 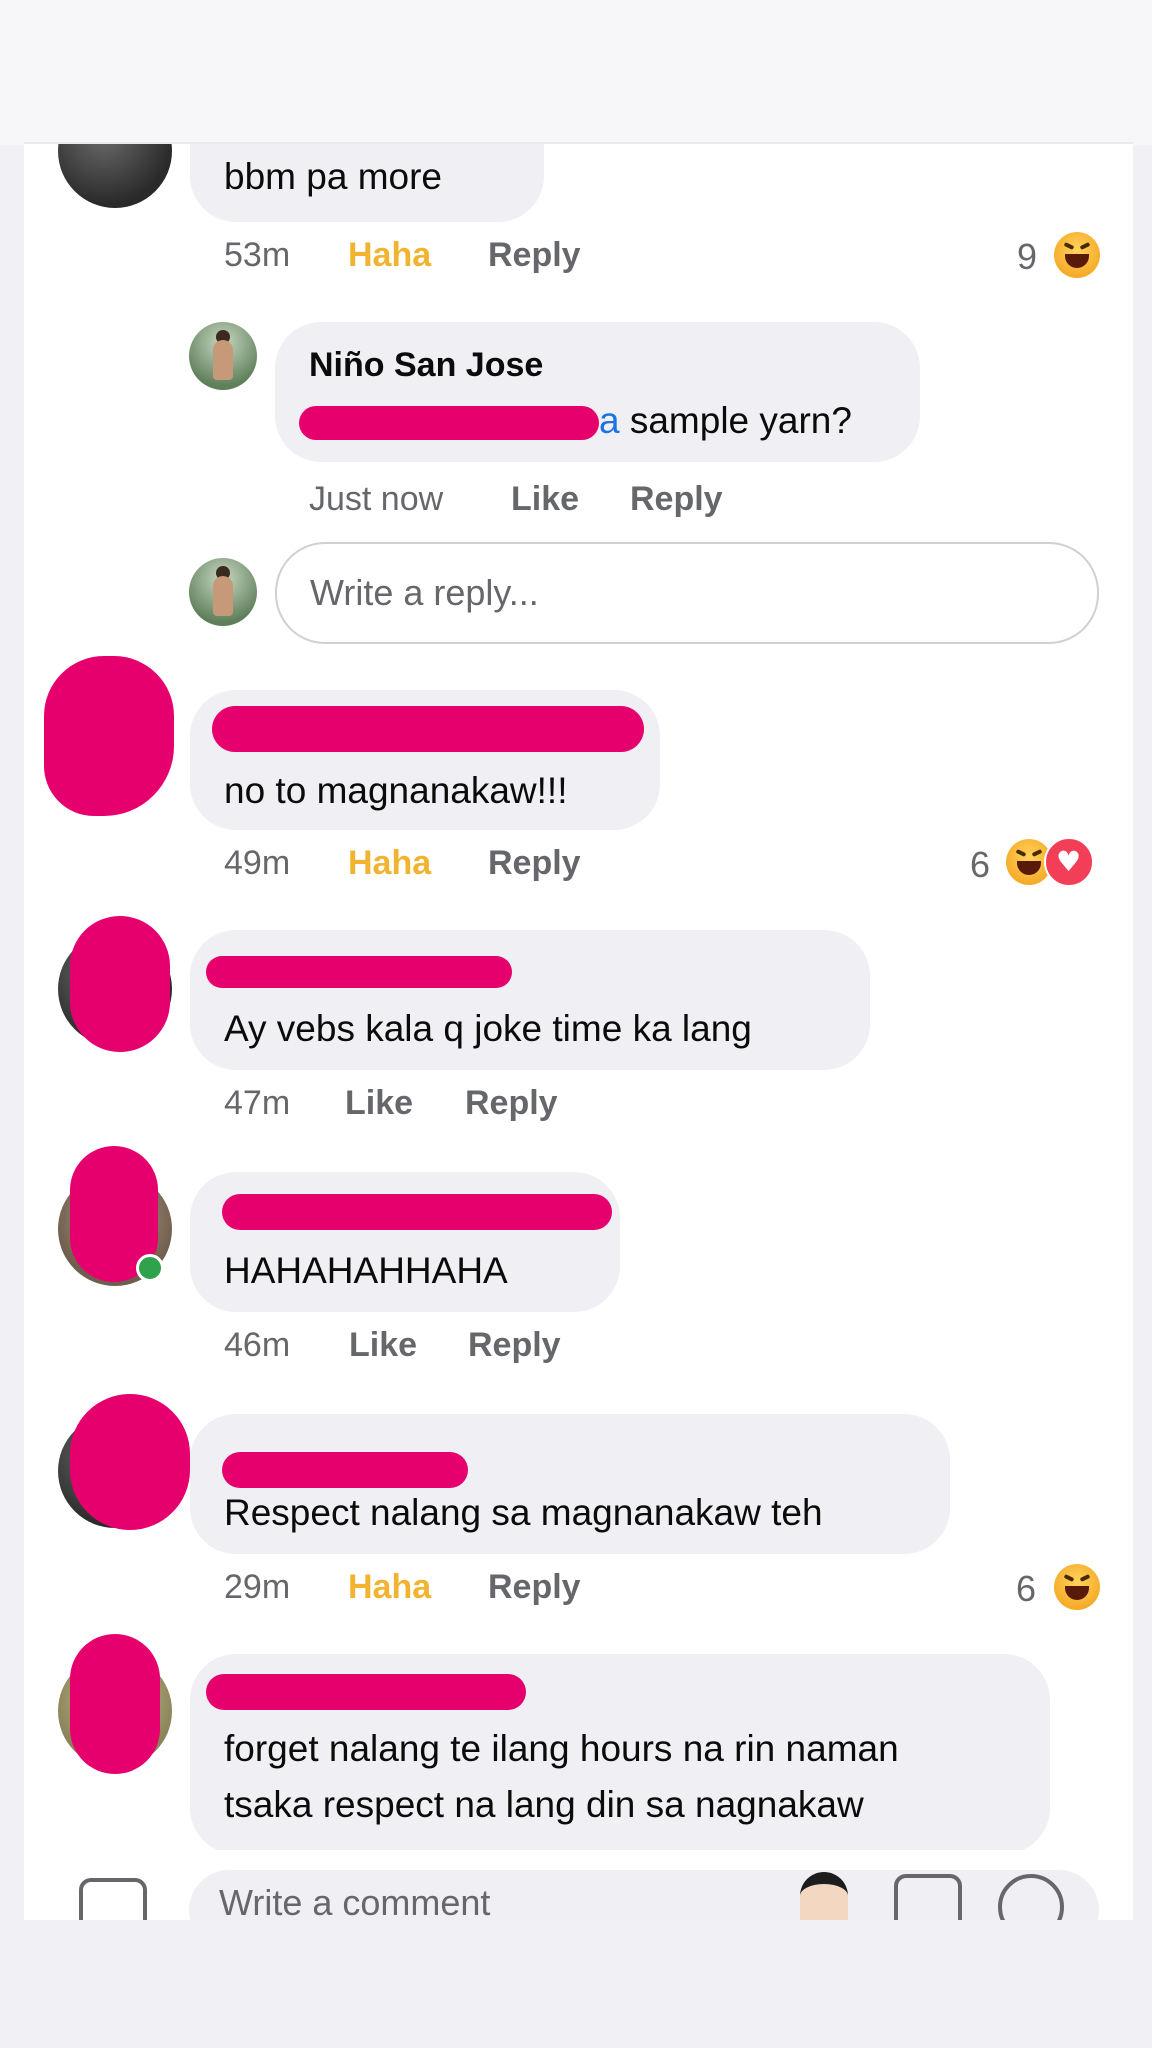 I want to click on comment-time: 47m, so click(x=257, y=1103).